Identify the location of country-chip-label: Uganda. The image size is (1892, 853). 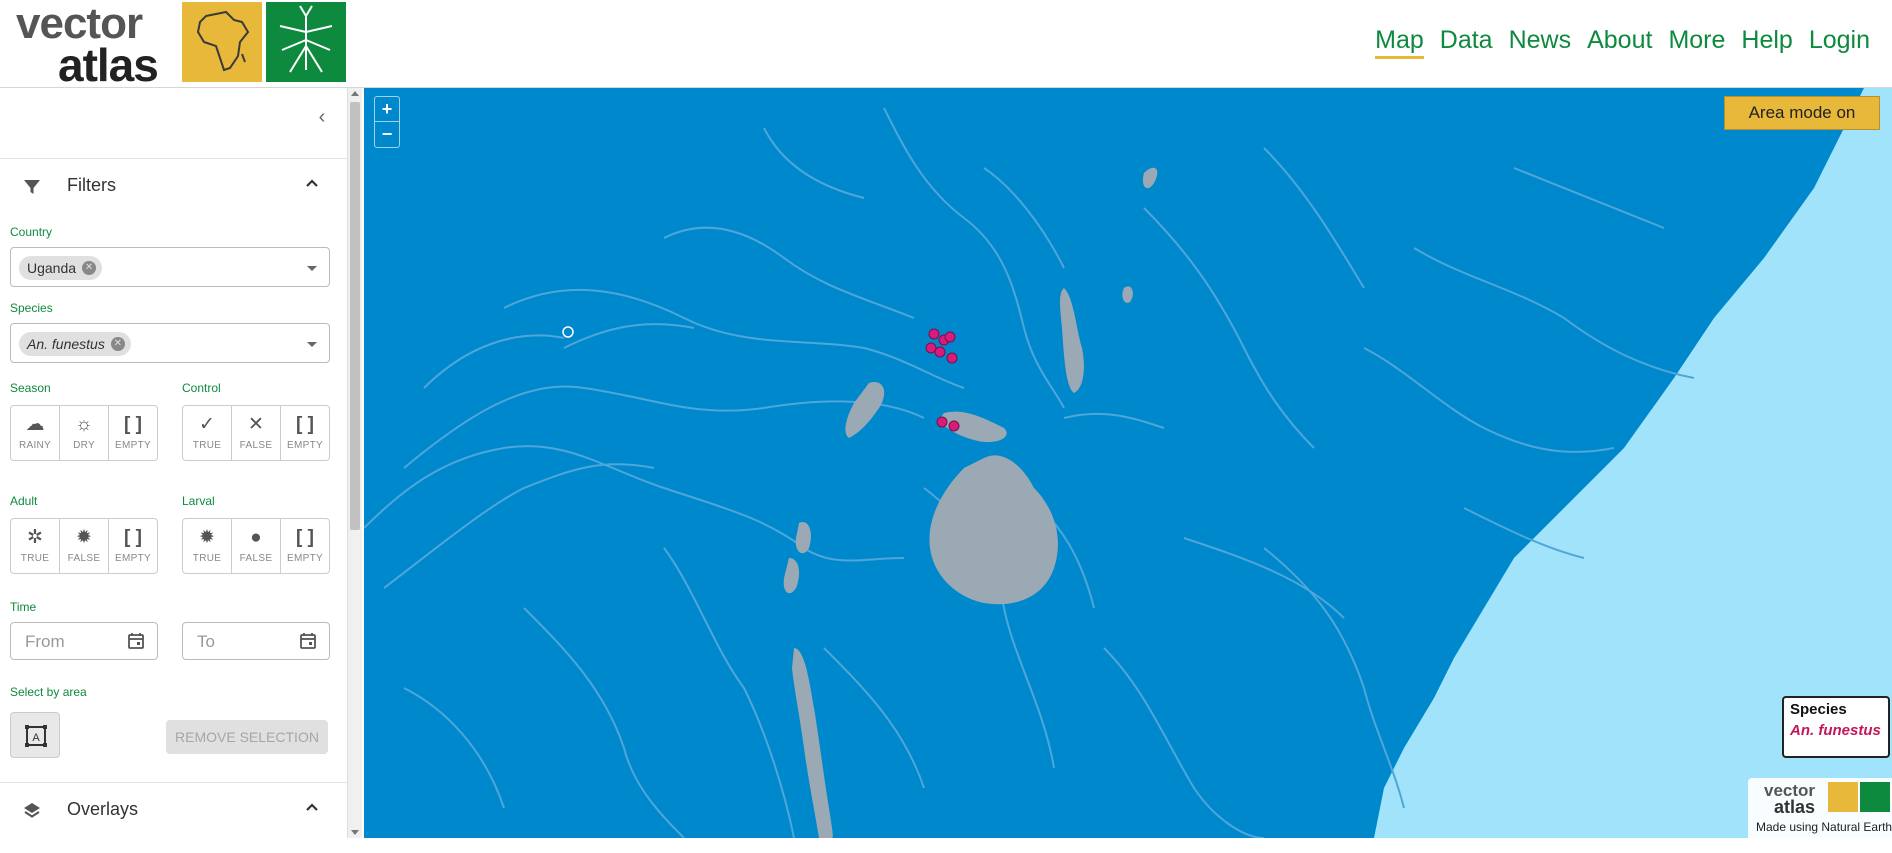
(52, 268).